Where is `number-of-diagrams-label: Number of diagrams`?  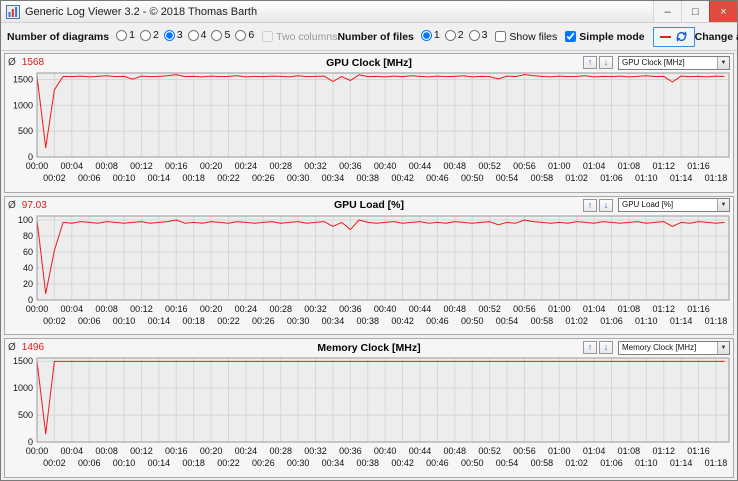 number-of-diagrams-label: Number of diagrams is located at coordinates (58, 36).